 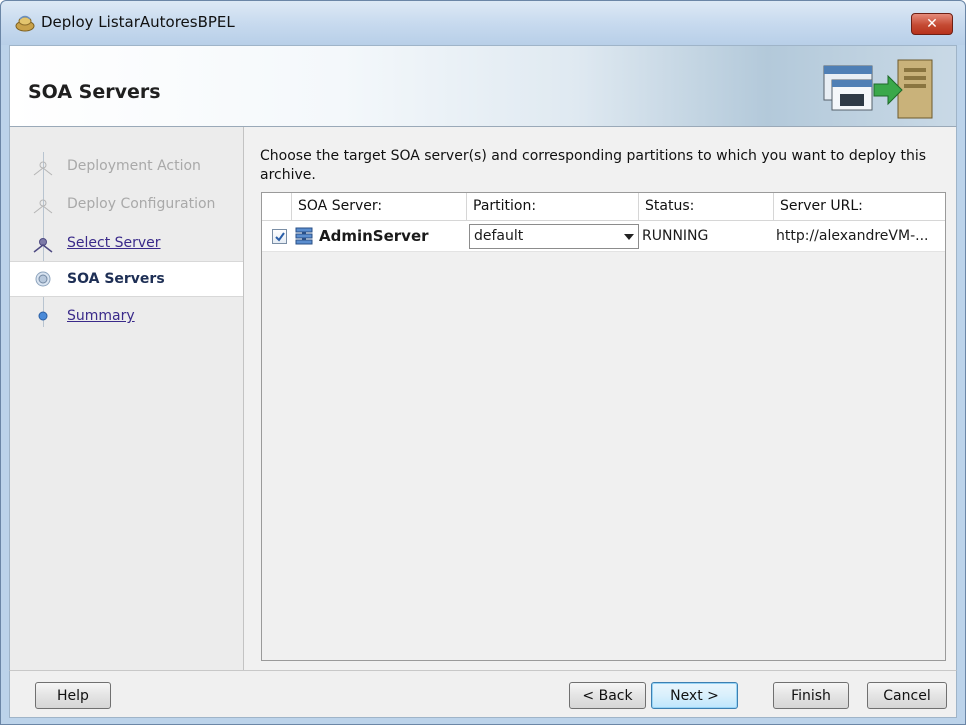 What do you see at coordinates (374, 236) in the screenshot?
I see `server-name: AdminServer` at bounding box center [374, 236].